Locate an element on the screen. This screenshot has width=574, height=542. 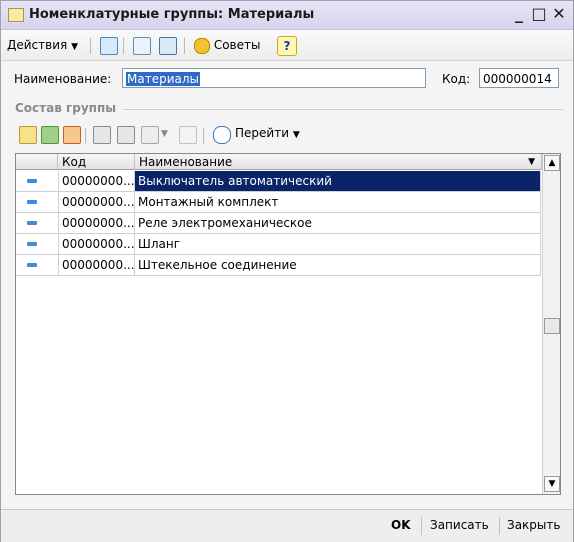
code-label: Код: is located at coordinates (456, 79).